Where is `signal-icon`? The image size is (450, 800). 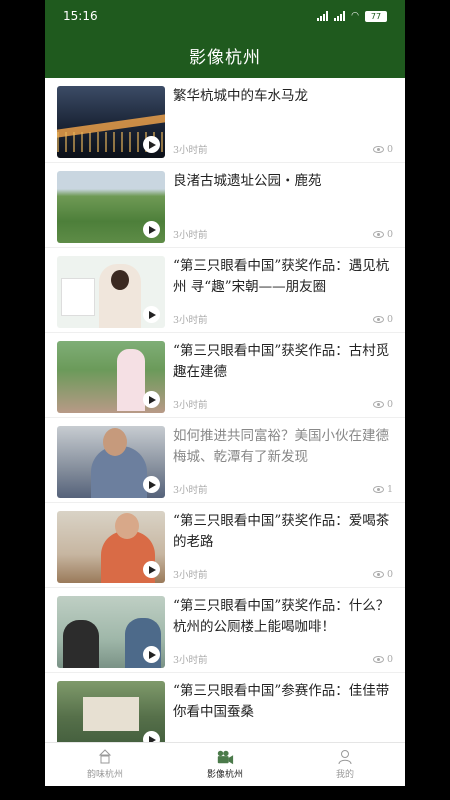 signal-icon is located at coordinates (323, 16).